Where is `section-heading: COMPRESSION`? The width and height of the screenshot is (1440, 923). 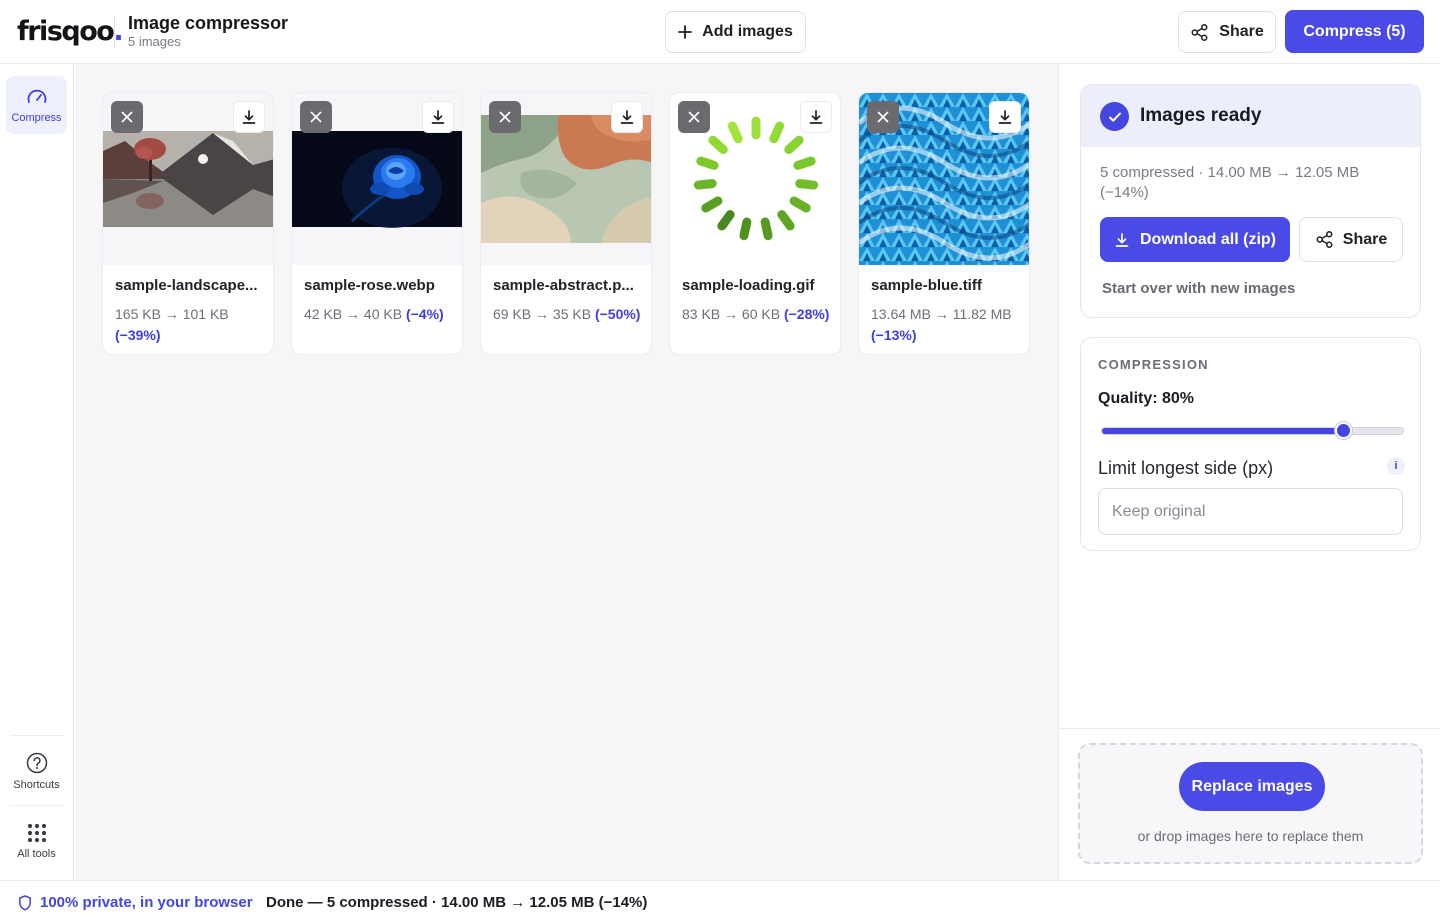
section-heading: COMPRESSION is located at coordinates (1153, 364).